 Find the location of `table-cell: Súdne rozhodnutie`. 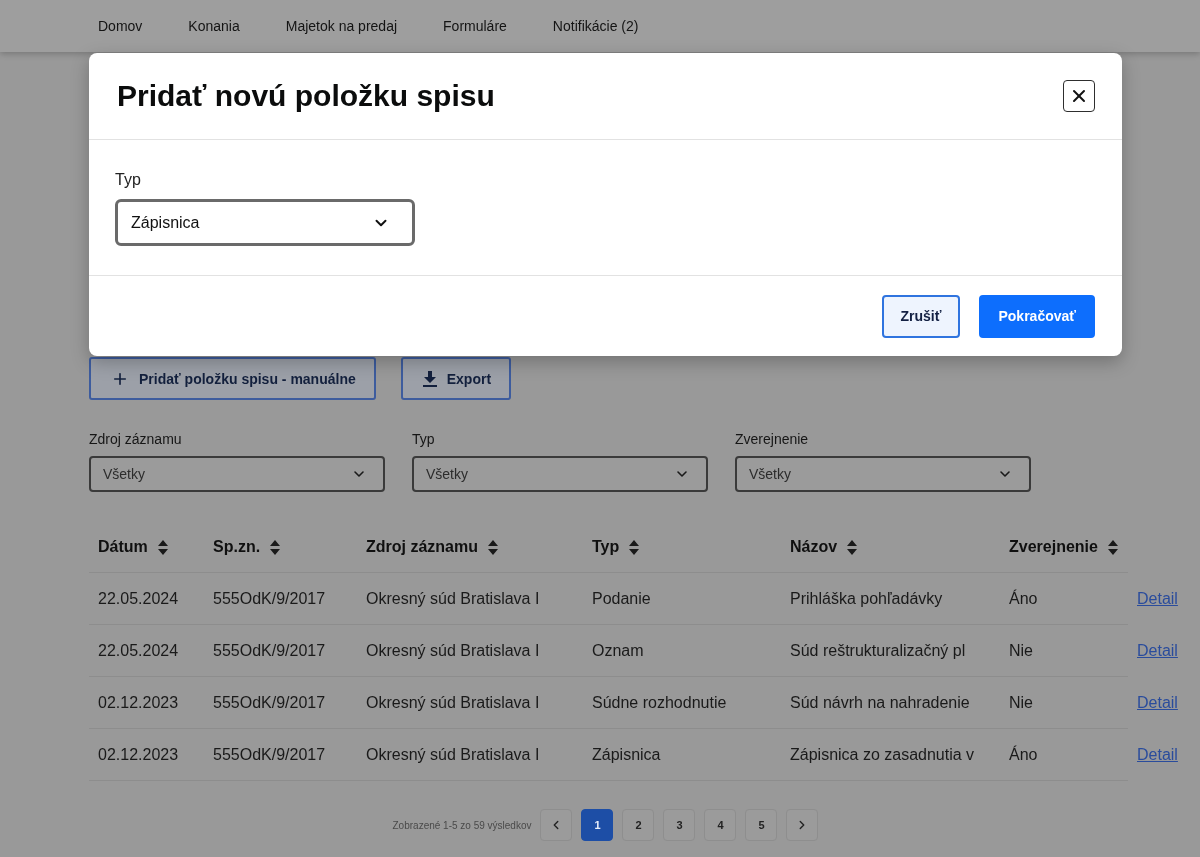

table-cell: Súdne rozhodnutie is located at coordinates (659, 702).